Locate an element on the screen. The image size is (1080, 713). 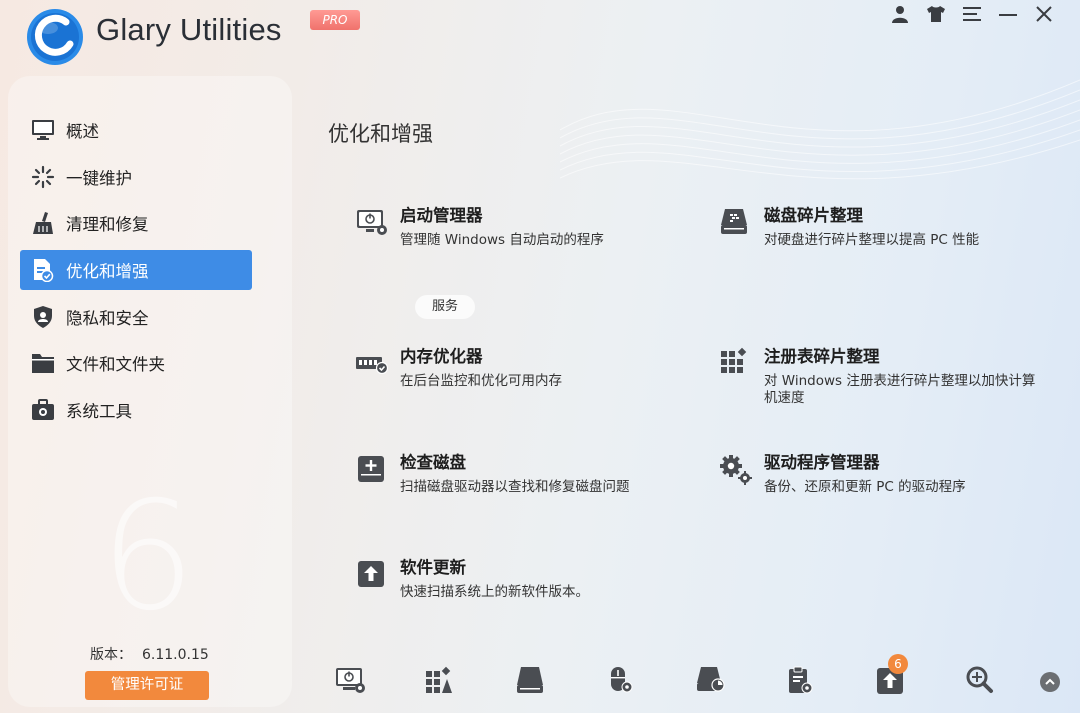
tool-name: 内存优化器 is located at coordinates (441, 356).